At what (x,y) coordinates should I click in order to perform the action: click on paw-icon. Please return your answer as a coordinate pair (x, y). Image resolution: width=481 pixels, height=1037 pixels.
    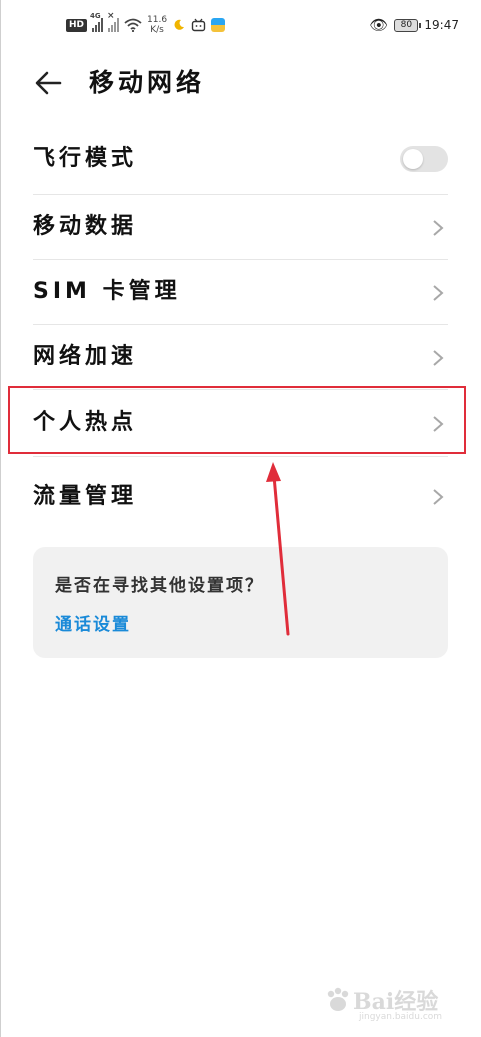
    Looking at the image, I should click on (338, 999).